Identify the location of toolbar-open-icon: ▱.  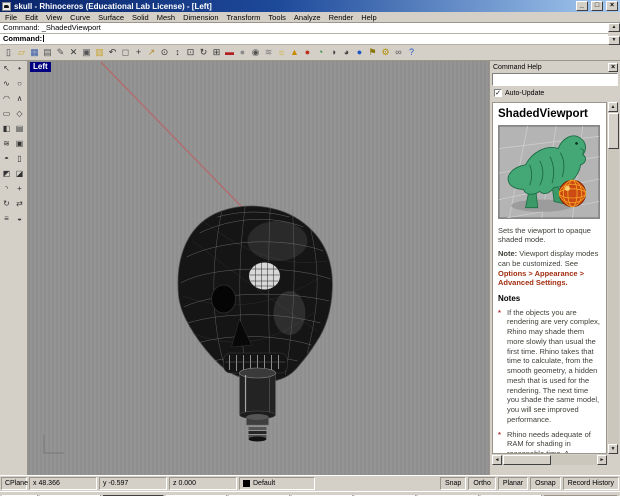
(21, 52).